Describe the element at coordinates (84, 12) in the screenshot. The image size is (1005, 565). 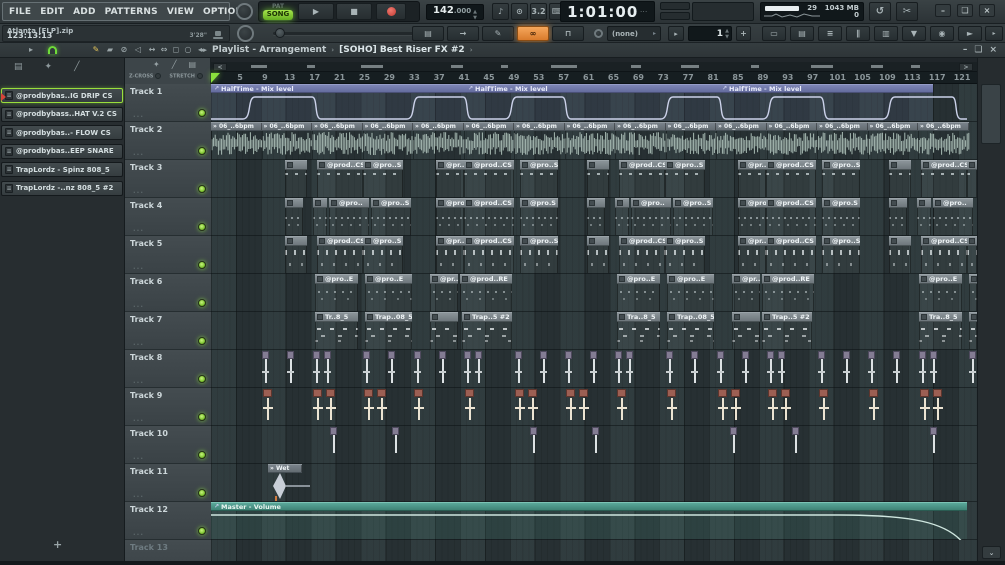
I see `menu-item-add: ADD` at that location.